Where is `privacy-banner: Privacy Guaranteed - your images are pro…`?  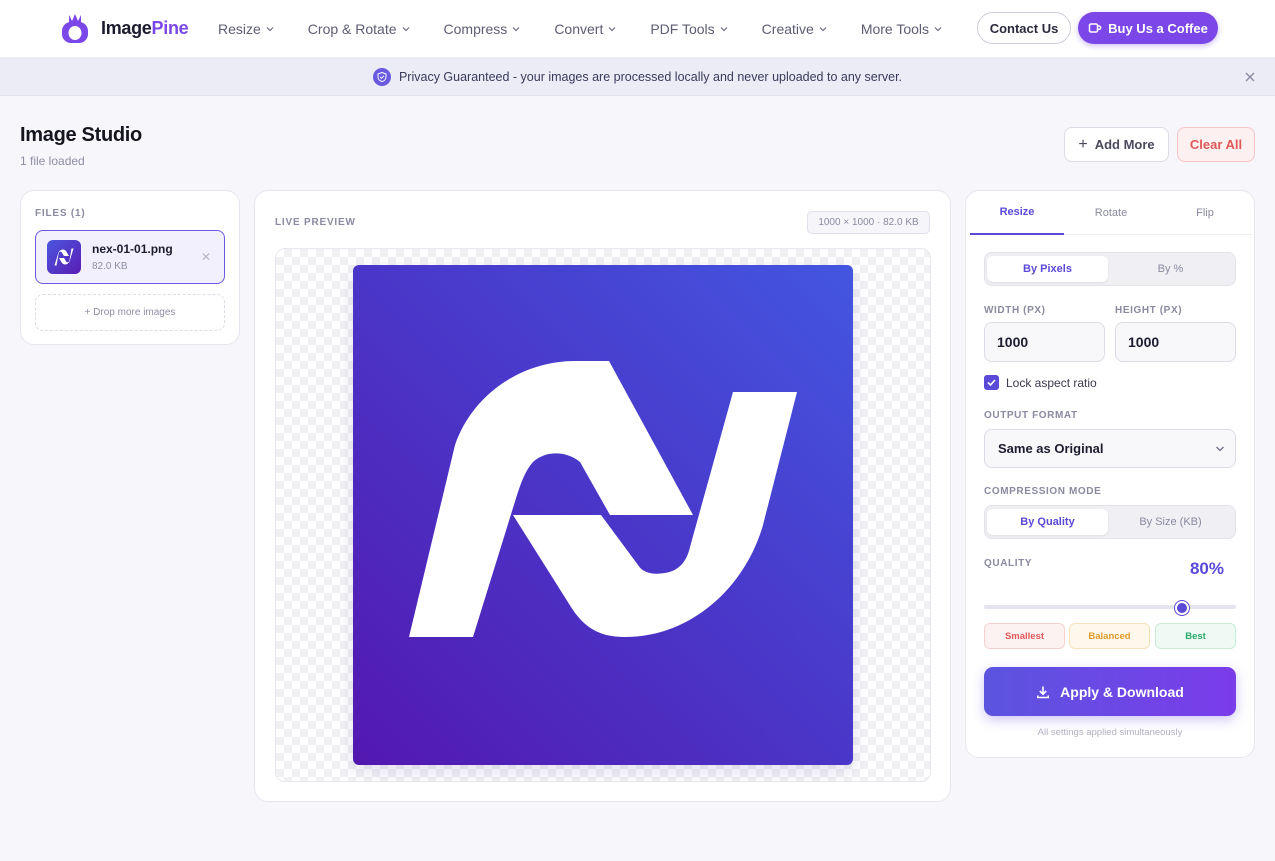 privacy-banner: Privacy Guaranteed - your images are pro… is located at coordinates (637, 77).